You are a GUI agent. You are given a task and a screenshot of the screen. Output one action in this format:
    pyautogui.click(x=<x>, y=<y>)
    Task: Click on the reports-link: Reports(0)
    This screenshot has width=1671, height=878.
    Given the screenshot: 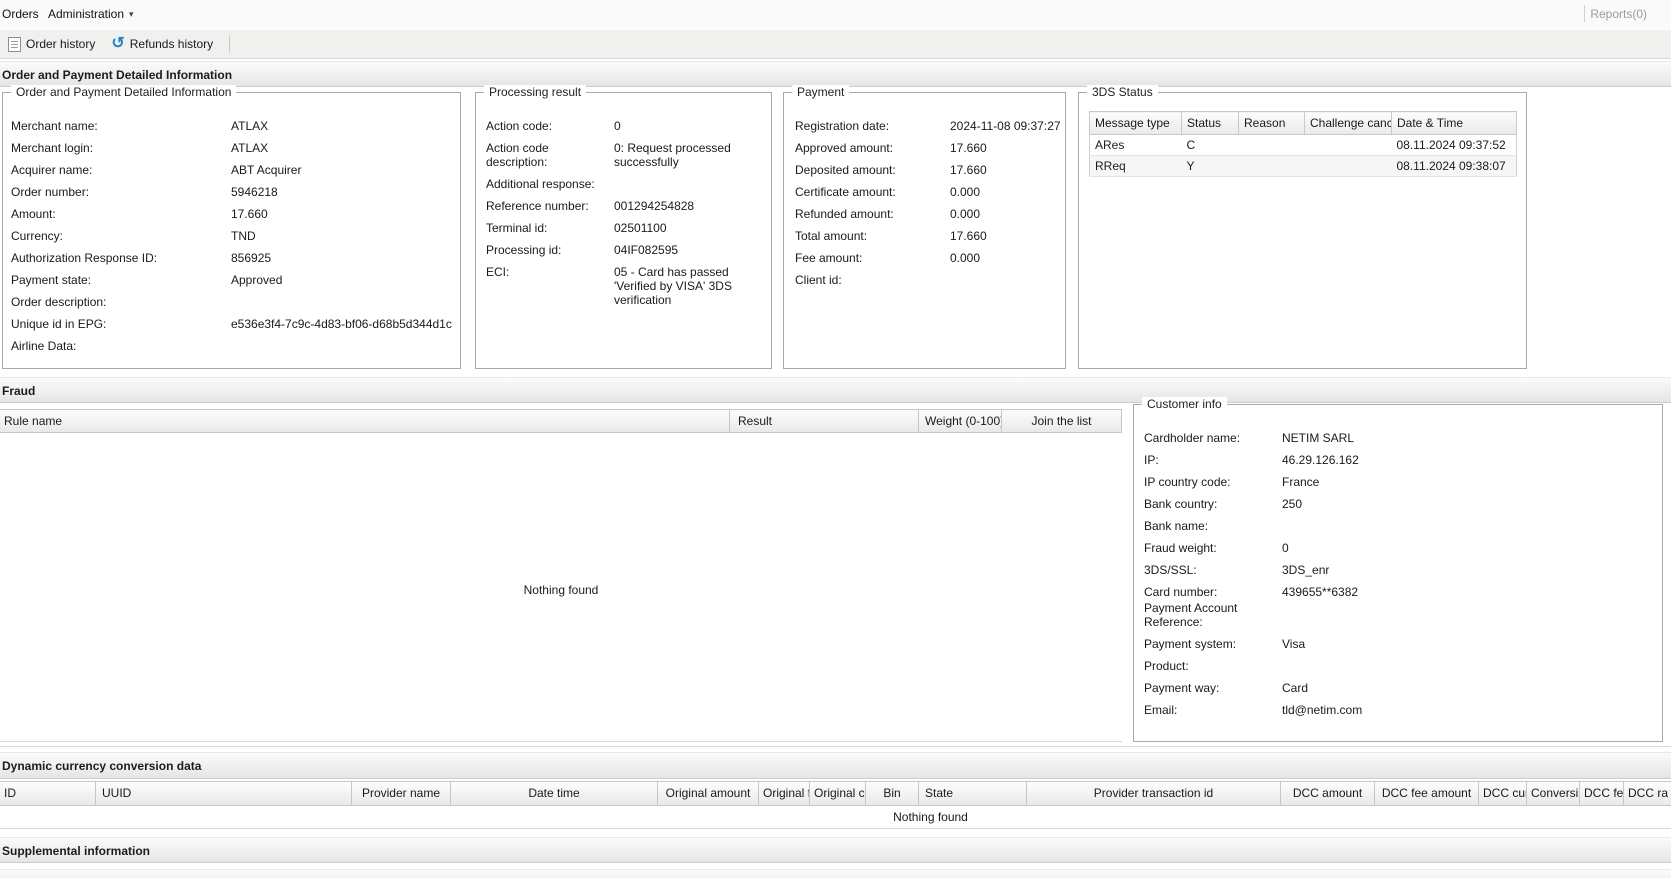 What is the action you would take?
    pyautogui.click(x=1618, y=14)
    